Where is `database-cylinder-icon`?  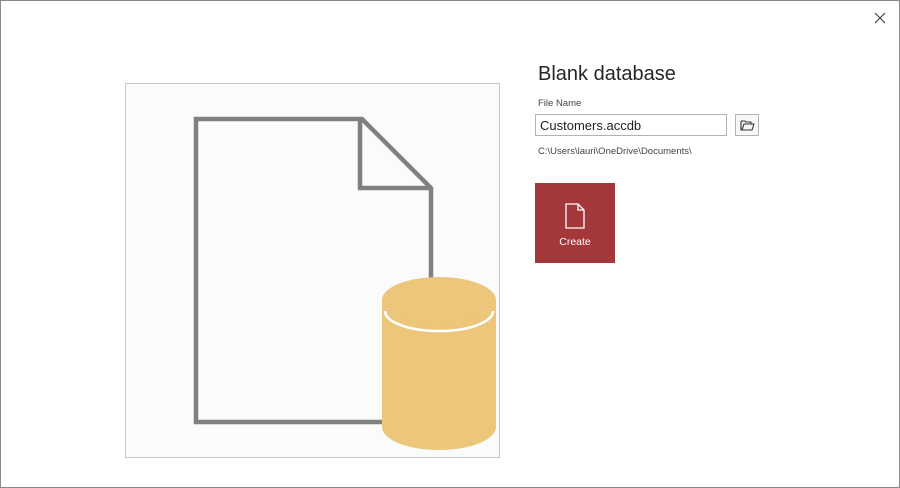 database-cylinder-icon is located at coordinates (439, 363).